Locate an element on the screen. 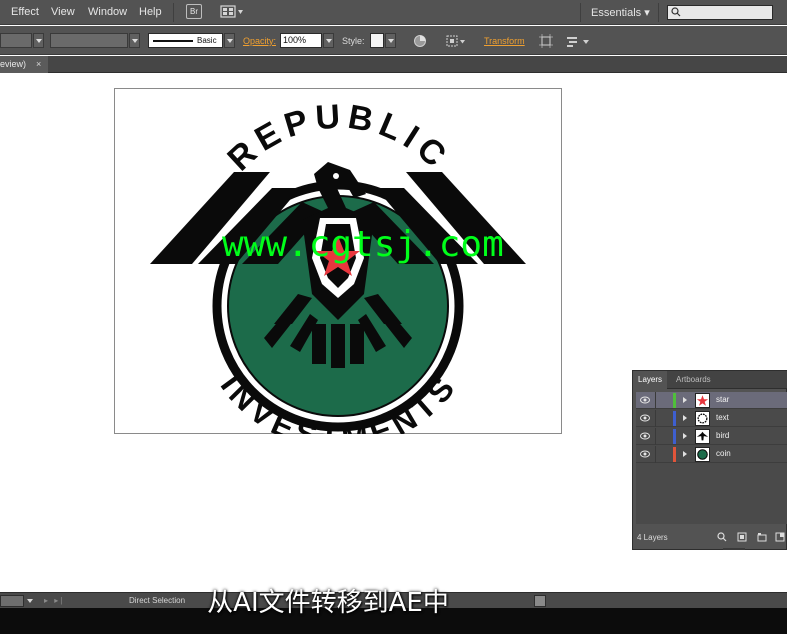 The height and width of the screenshot is (634, 787). layer-thumbnail-star is located at coordinates (702, 400).